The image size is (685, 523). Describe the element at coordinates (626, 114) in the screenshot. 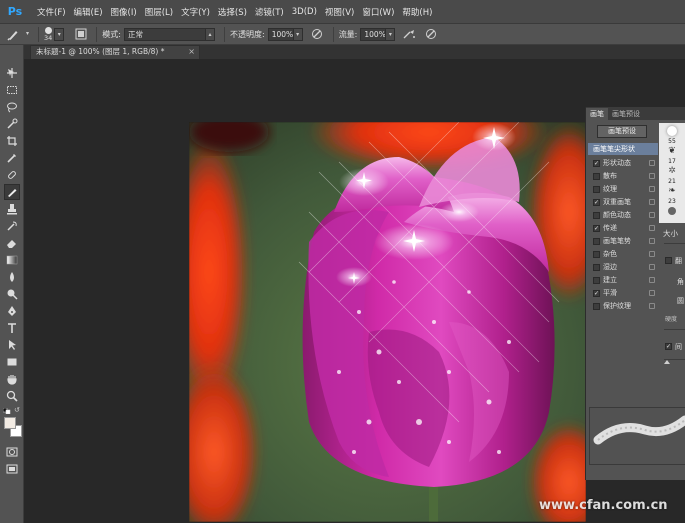

I see `tab-brush-presets: 画笔预设` at that location.